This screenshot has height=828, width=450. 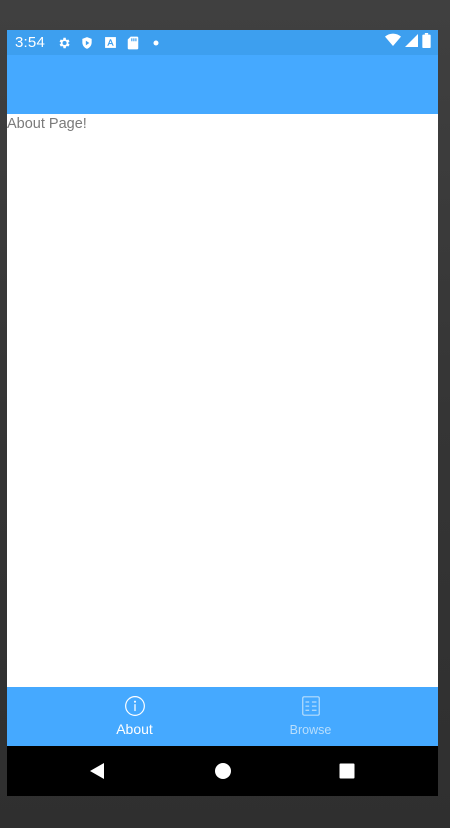 What do you see at coordinates (30, 42) in the screenshot?
I see `status-time: 3:54` at bounding box center [30, 42].